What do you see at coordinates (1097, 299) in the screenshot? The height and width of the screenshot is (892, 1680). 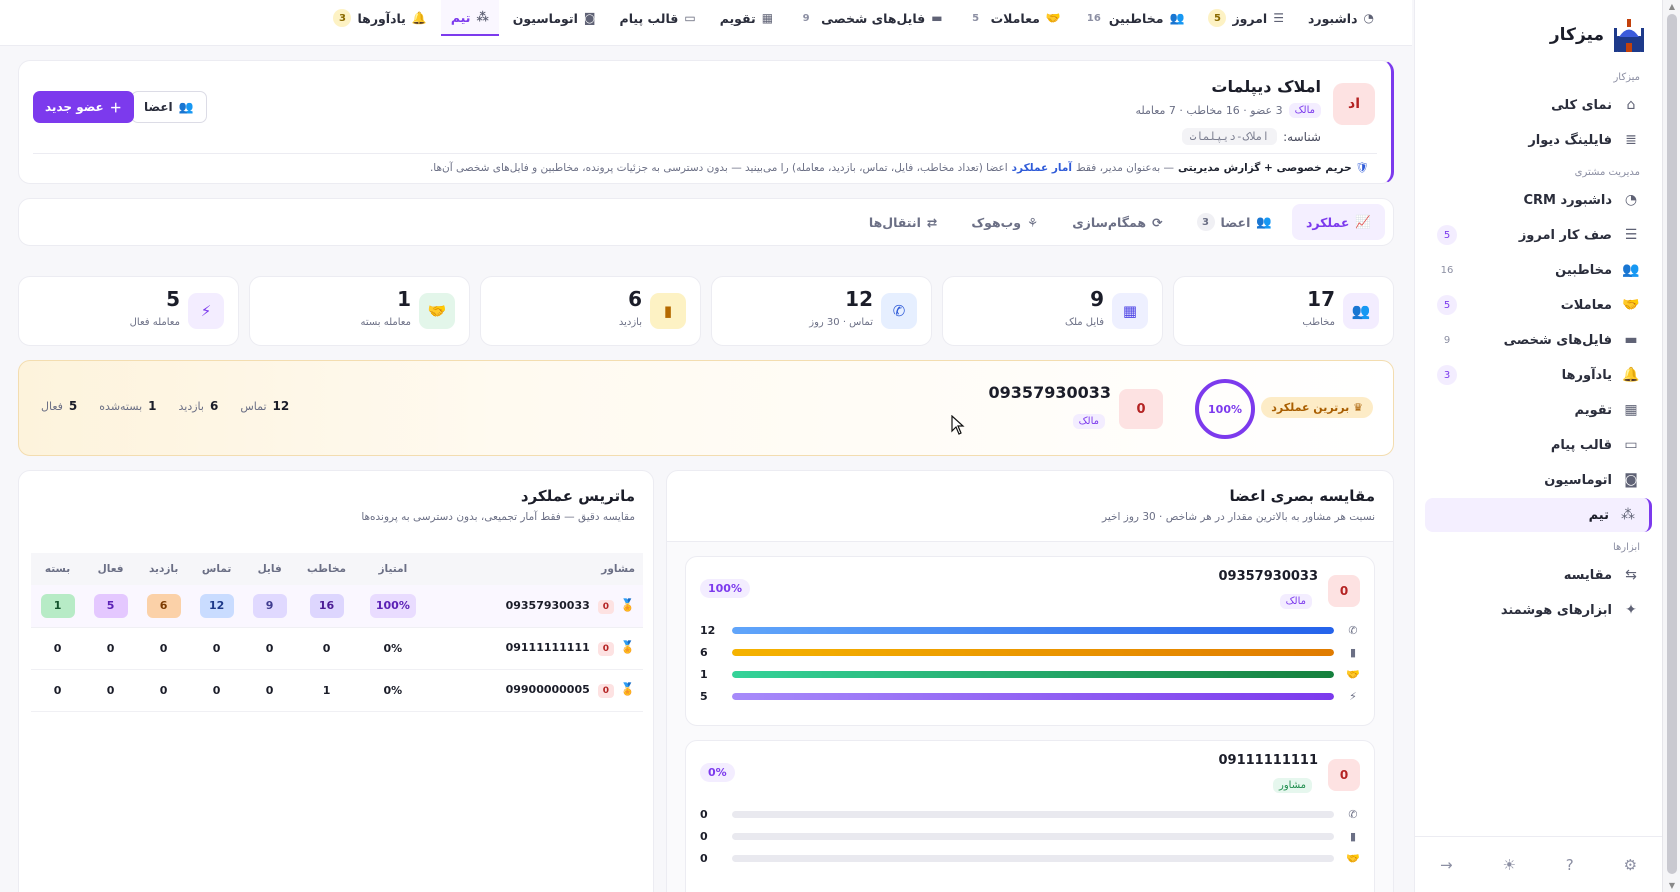 I see `stat-value: 9` at bounding box center [1097, 299].